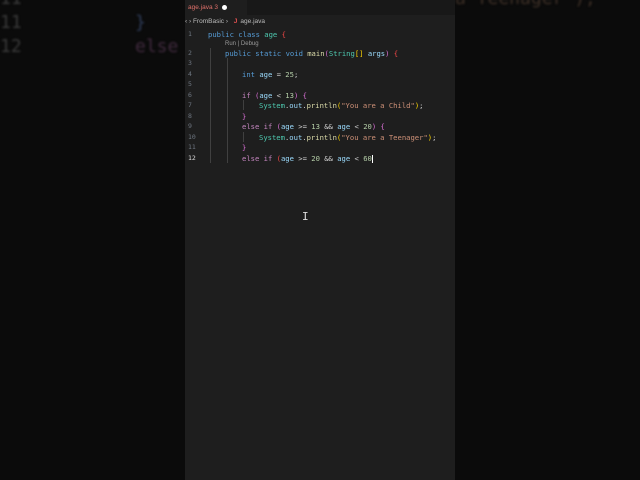 The image size is (640, 480). What do you see at coordinates (312, 53) in the screenshot?
I see `code-line-2: public static void main(String[] args) {` at bounding box center [312, 53].